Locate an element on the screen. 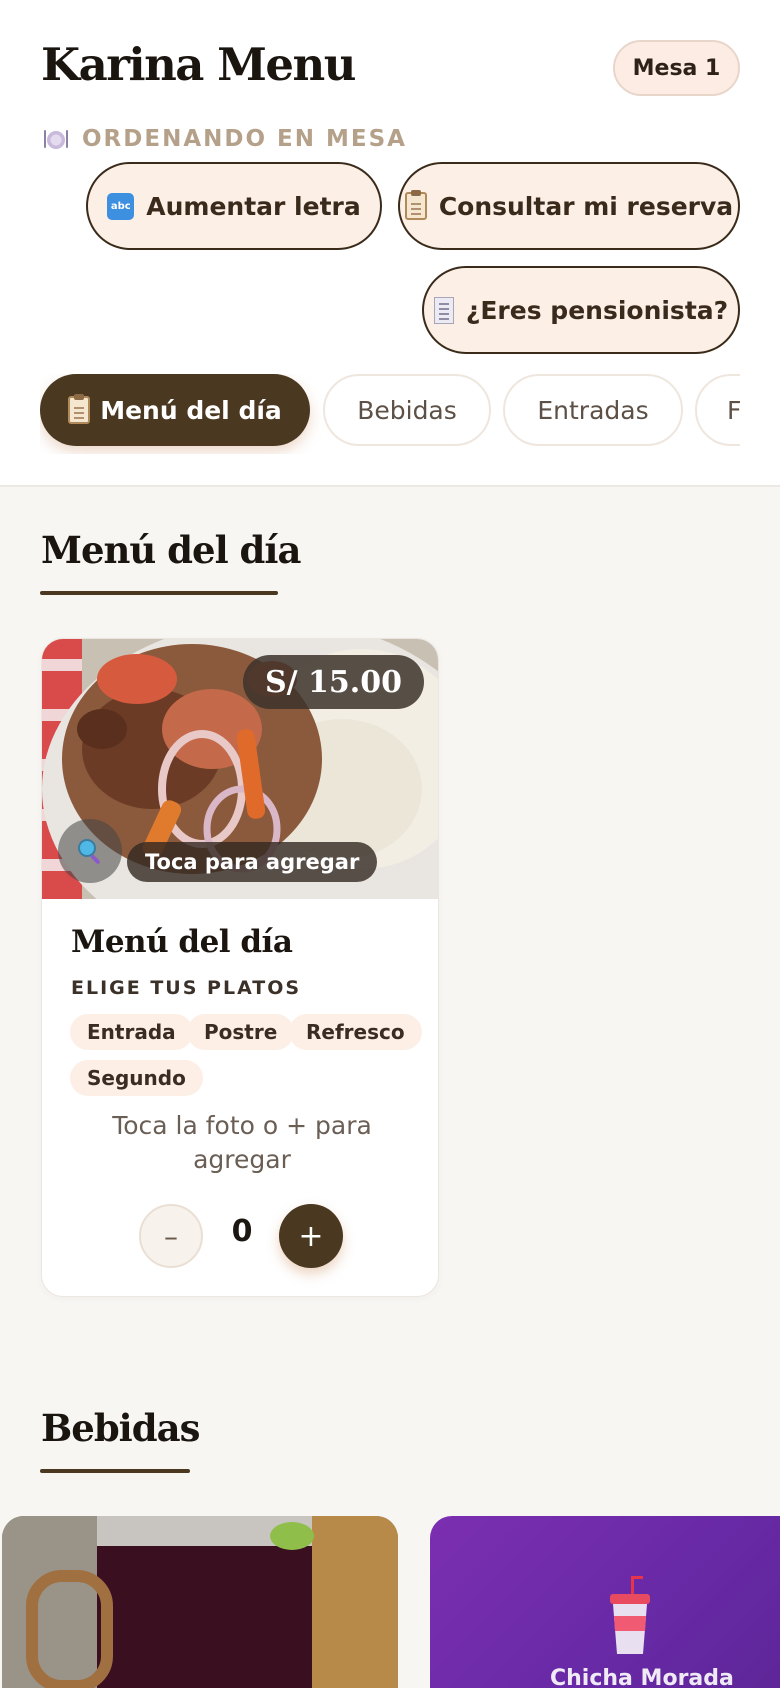  check-reservation-label: Consultar mi reserva is located at coordinates (586, 206).